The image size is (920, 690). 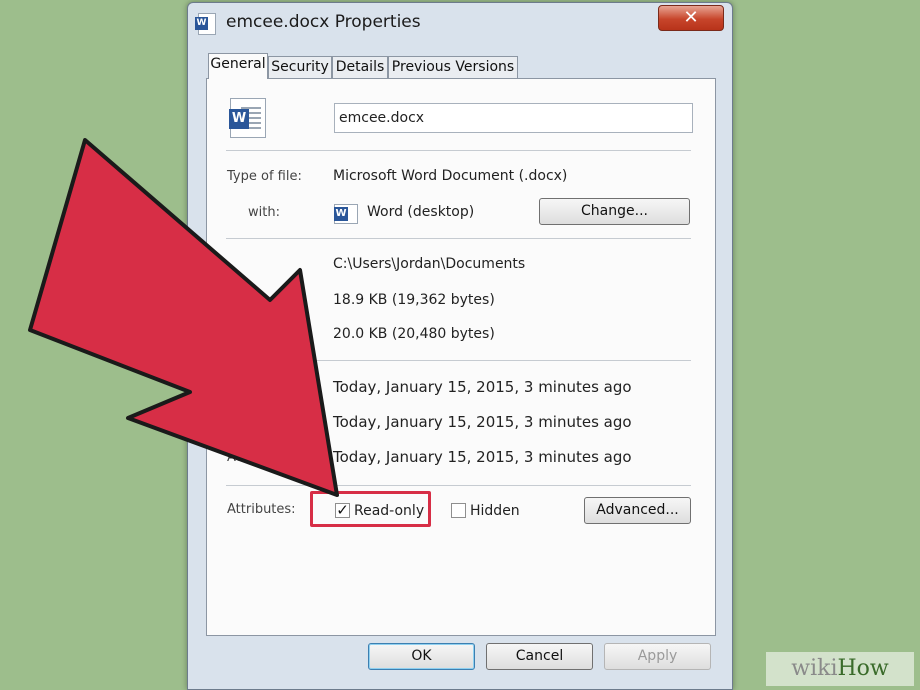 I want to click on close-button: ✕, so click(x=691, y=18).